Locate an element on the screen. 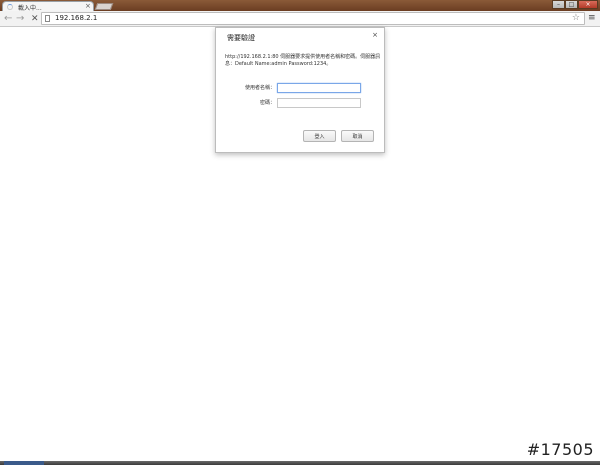 Image resolution: width=600 pixels, height=465 pixels. url-text: 192.168.2.1 is located at coordinates (76, 18).